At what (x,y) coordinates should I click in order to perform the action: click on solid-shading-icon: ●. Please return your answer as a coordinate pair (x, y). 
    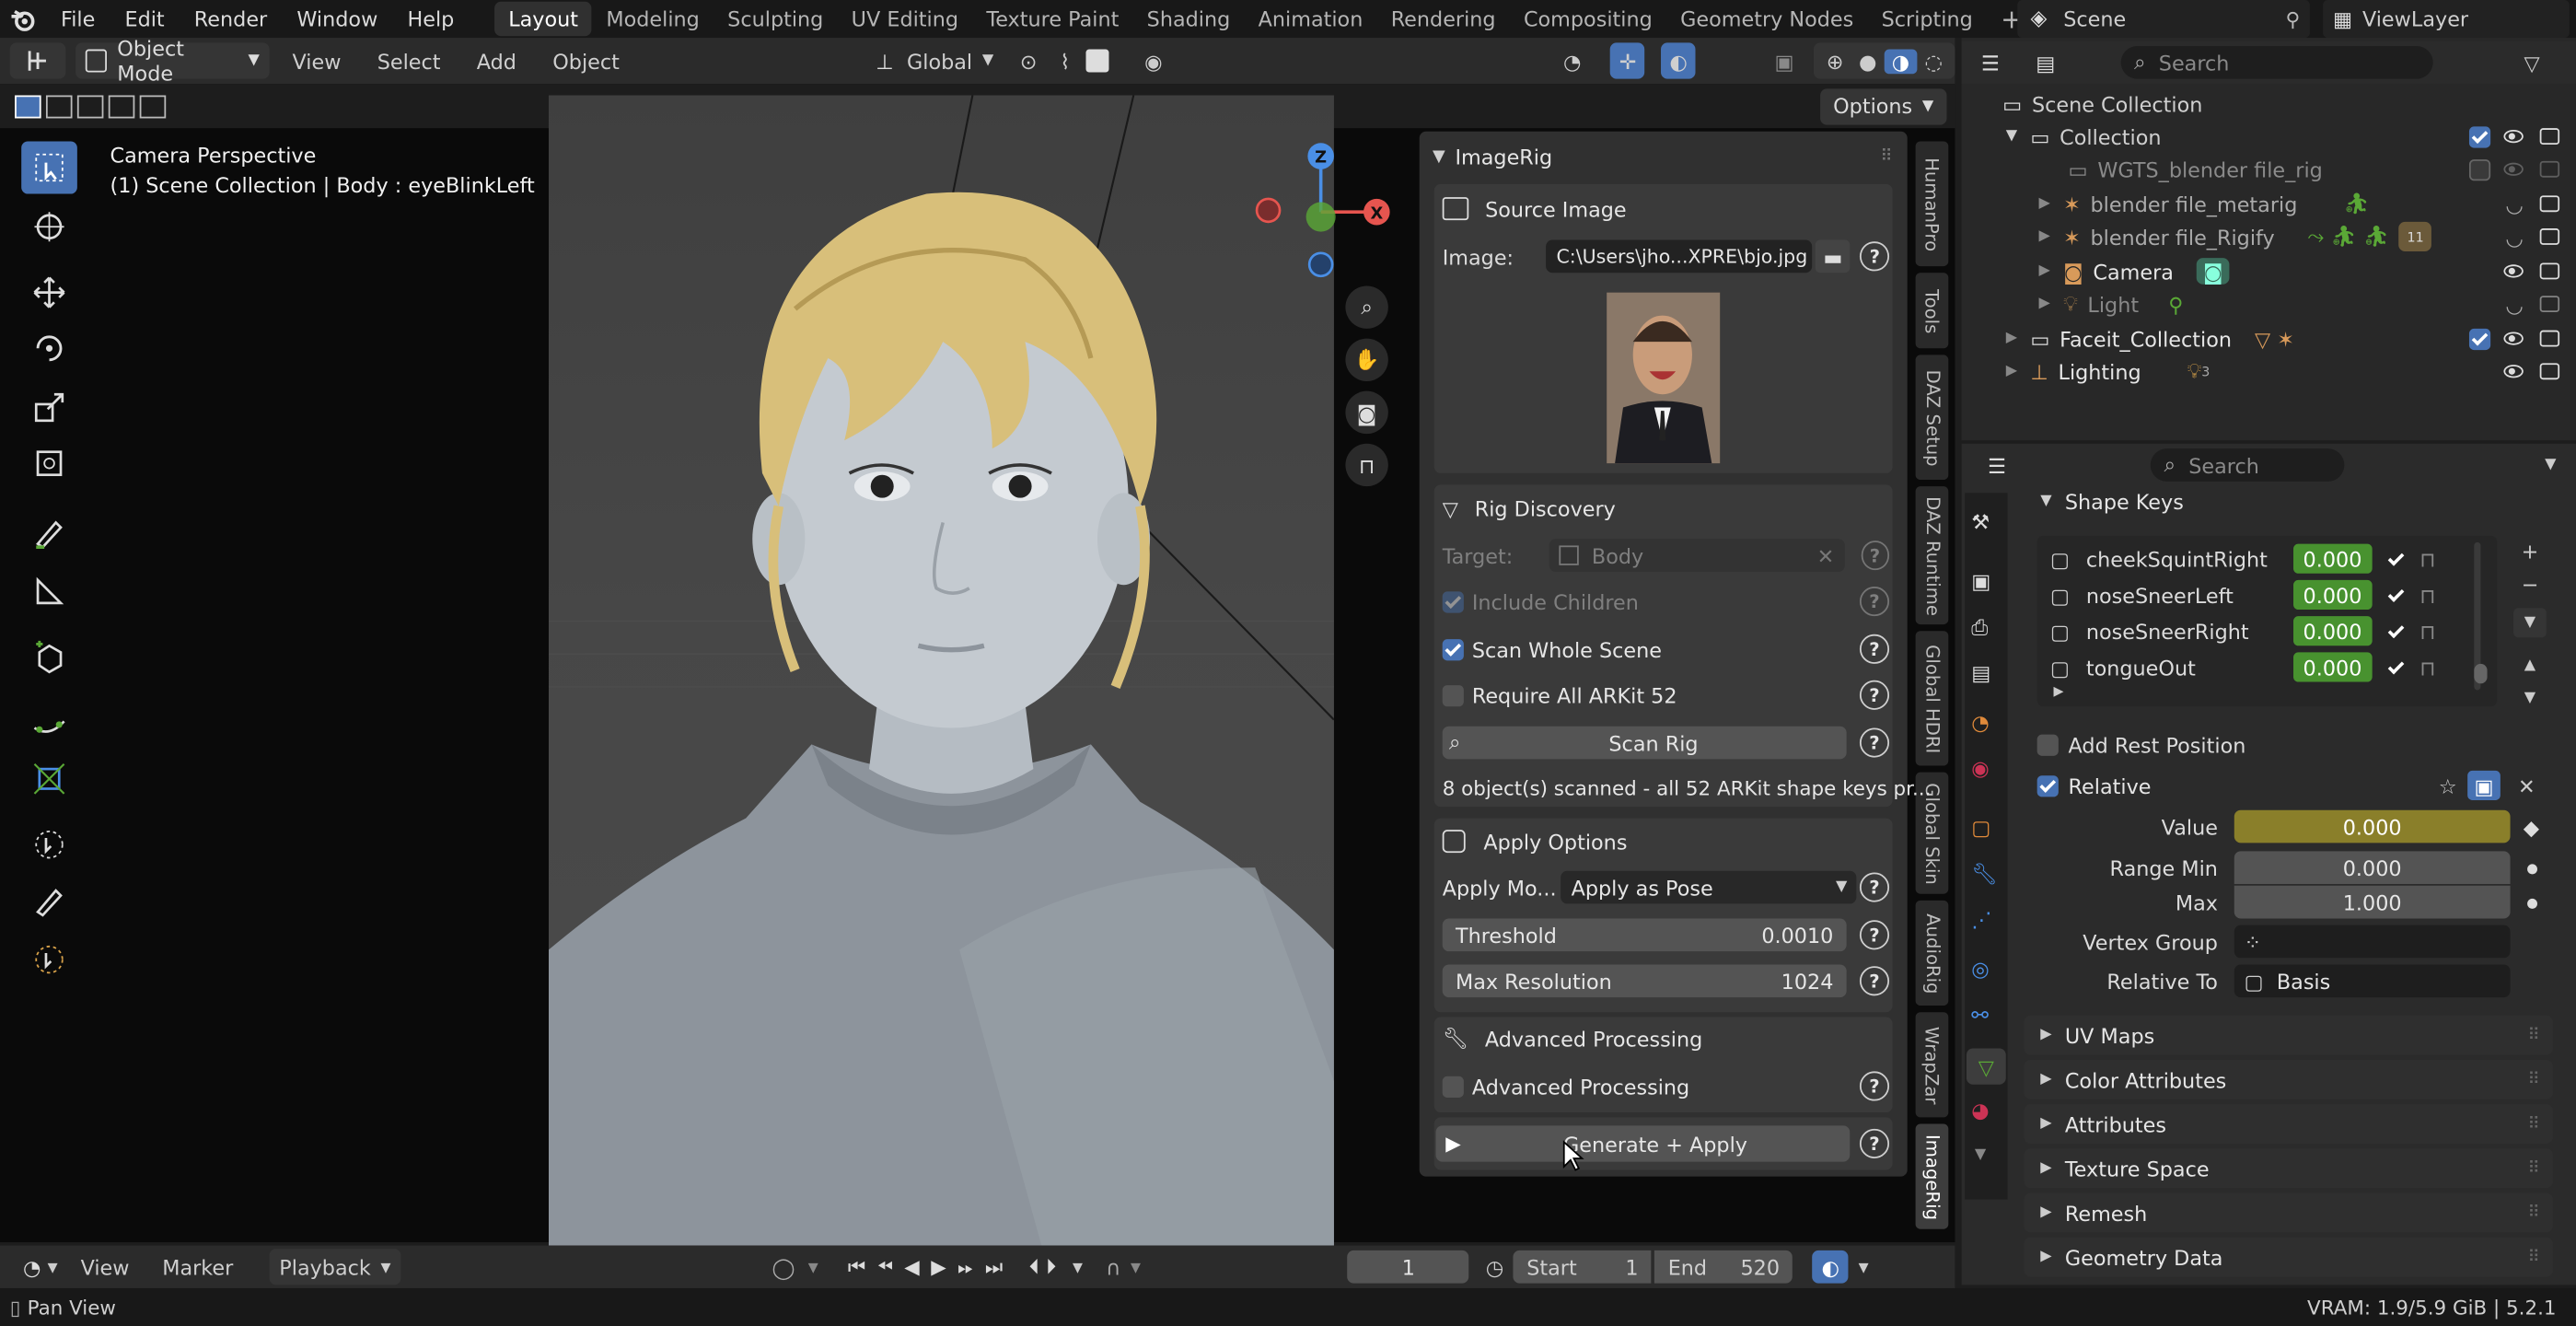
    Looking at the image, I should click on (1868, 61).